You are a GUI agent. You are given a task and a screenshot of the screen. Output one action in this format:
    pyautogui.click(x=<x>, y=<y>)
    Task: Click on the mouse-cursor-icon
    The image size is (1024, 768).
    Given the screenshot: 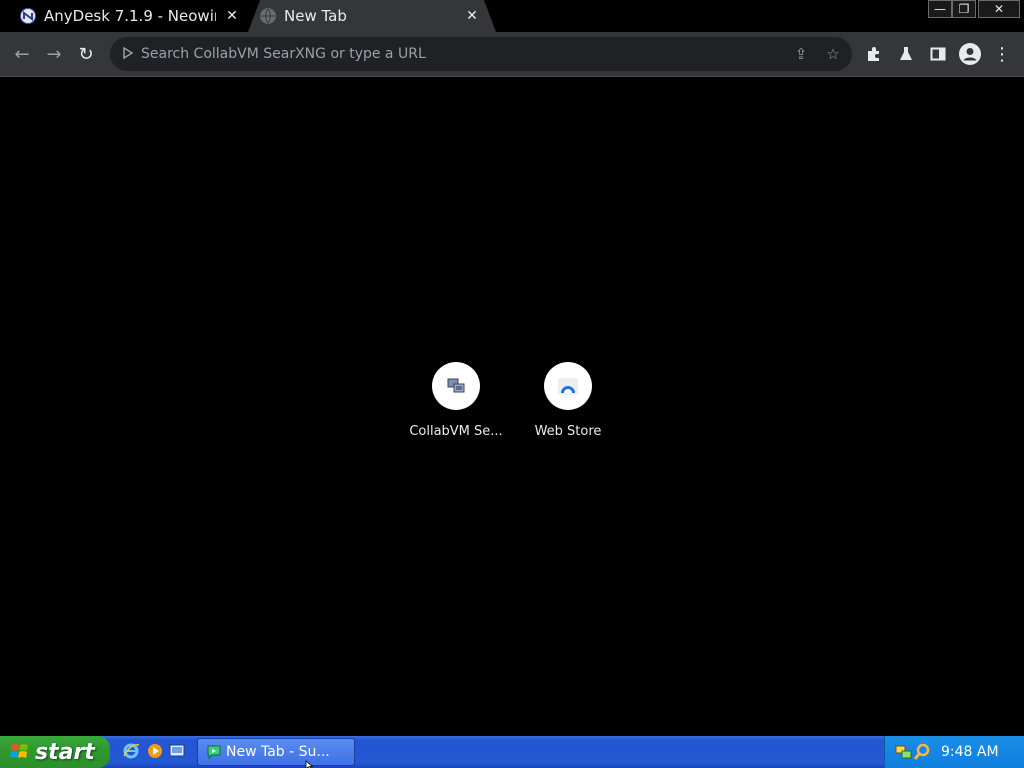 What is the action you would take?
    pyautogui.click(x=309, y=764)
    